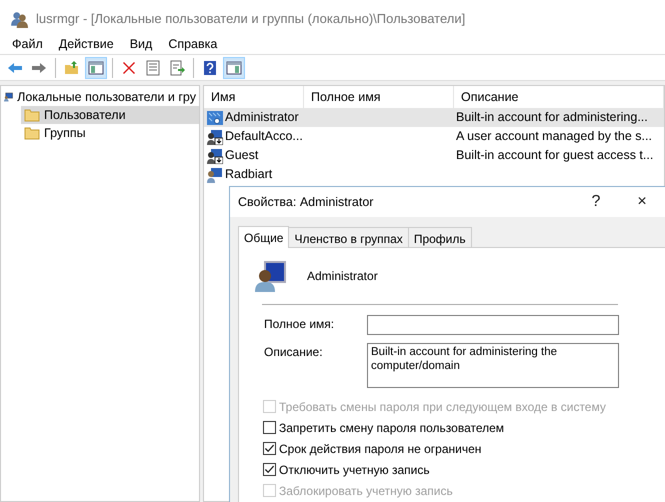  What do you see at coordinates (493, 365) in the screenshot?
I see `text-area: Built-in account for administering the computer/domain` at bounding box center [493, 365].